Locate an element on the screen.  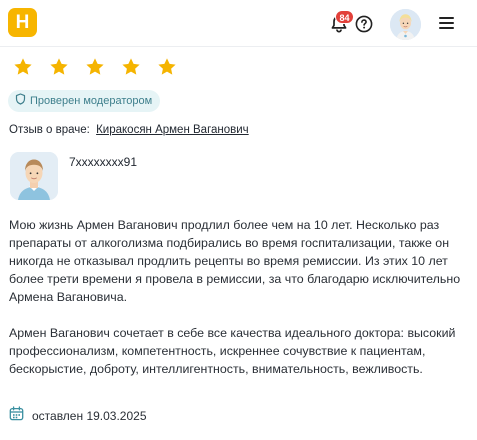
shield-icon is located at coordinates (20, 101).